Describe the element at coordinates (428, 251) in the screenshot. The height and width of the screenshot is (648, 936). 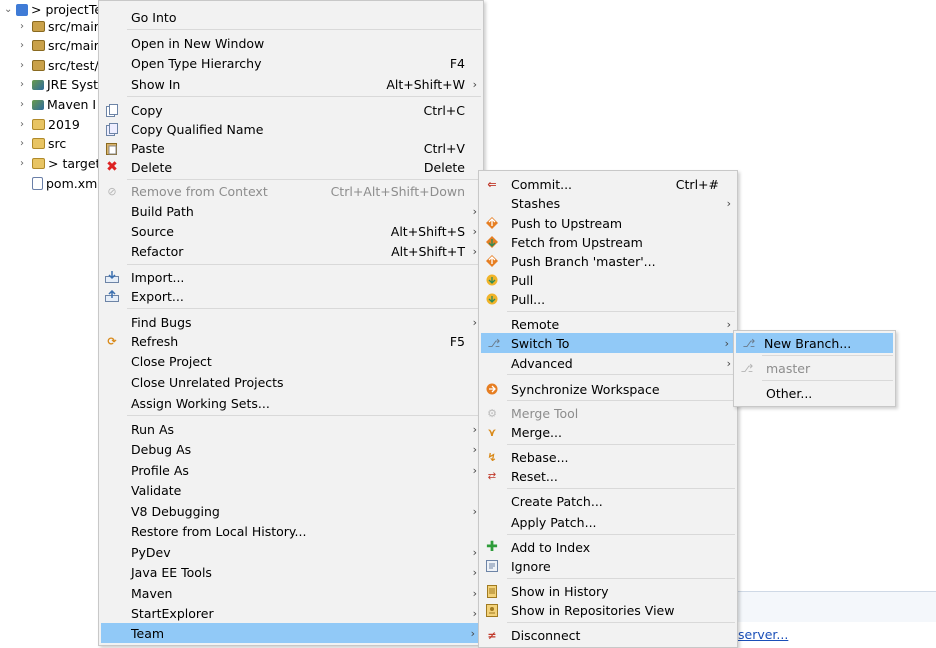
I see `menu-item-shortcut: Alt+Shift+T` at that location.